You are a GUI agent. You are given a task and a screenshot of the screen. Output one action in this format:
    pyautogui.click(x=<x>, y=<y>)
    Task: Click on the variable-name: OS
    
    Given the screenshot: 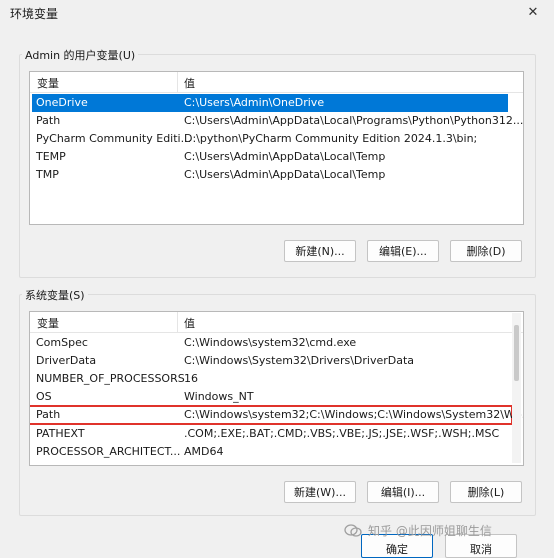 What is the action you would take?
    pyautogui.click(x=44, y=396)
    